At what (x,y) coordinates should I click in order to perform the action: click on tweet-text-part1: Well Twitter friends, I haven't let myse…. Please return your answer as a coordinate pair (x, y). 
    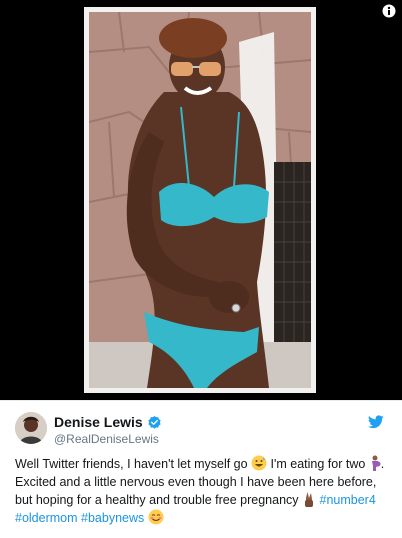
    Looking at the image, I should click on (133, 464).